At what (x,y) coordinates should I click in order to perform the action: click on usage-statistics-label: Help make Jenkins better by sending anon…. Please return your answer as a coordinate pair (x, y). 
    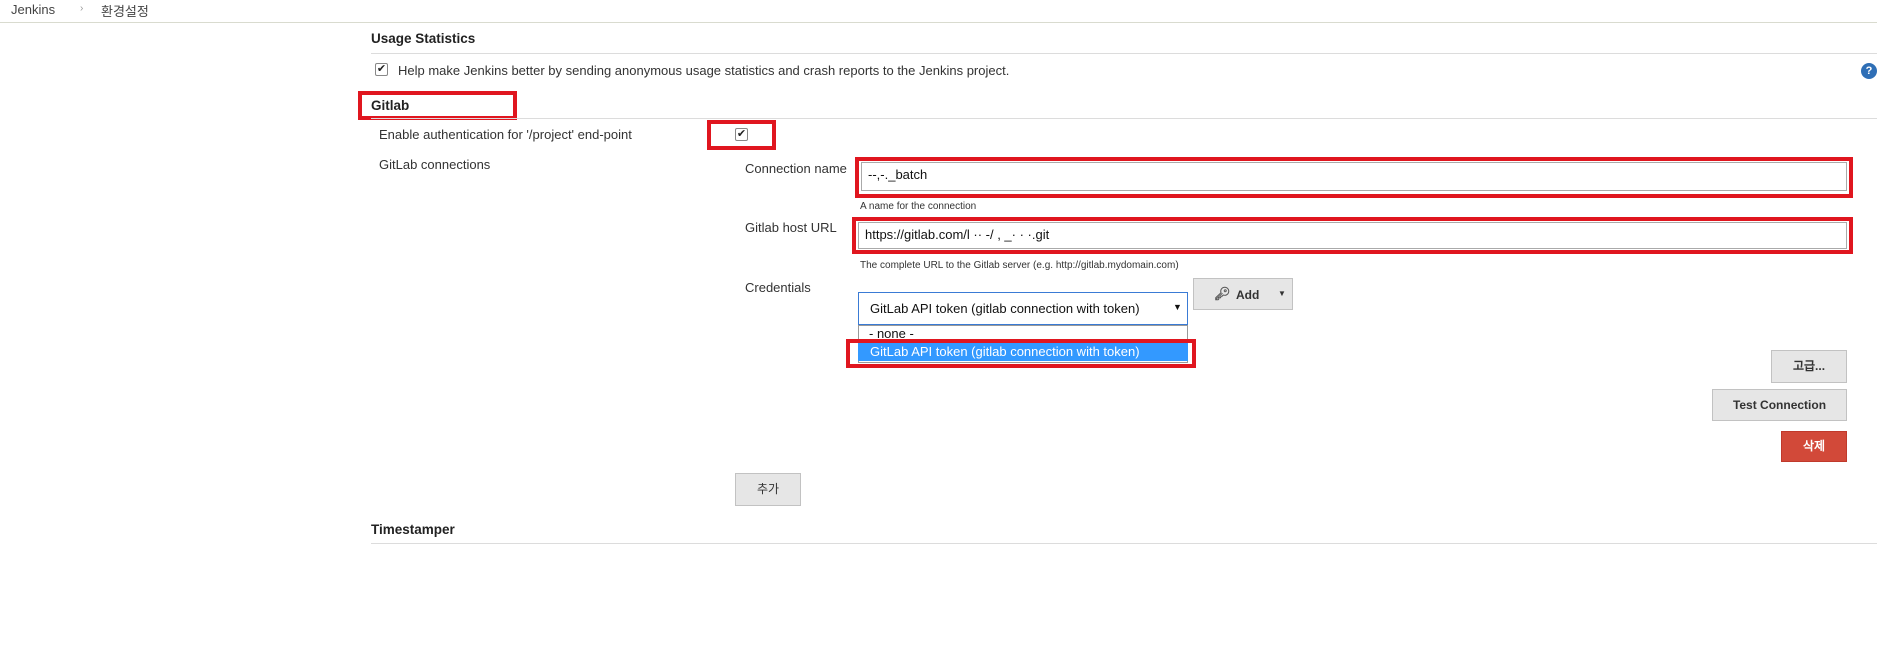
    Looking at the image, I should click on (704, 70).